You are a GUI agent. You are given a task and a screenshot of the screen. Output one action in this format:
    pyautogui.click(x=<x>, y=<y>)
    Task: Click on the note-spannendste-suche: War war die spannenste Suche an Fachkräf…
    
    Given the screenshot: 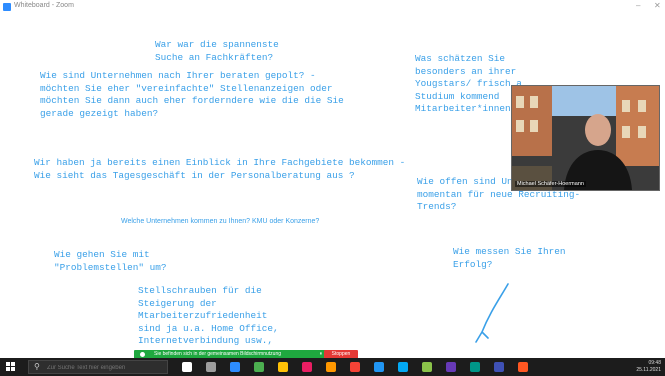 What is the action you would take?
    pyautogui.click(x=217, y=51)
    